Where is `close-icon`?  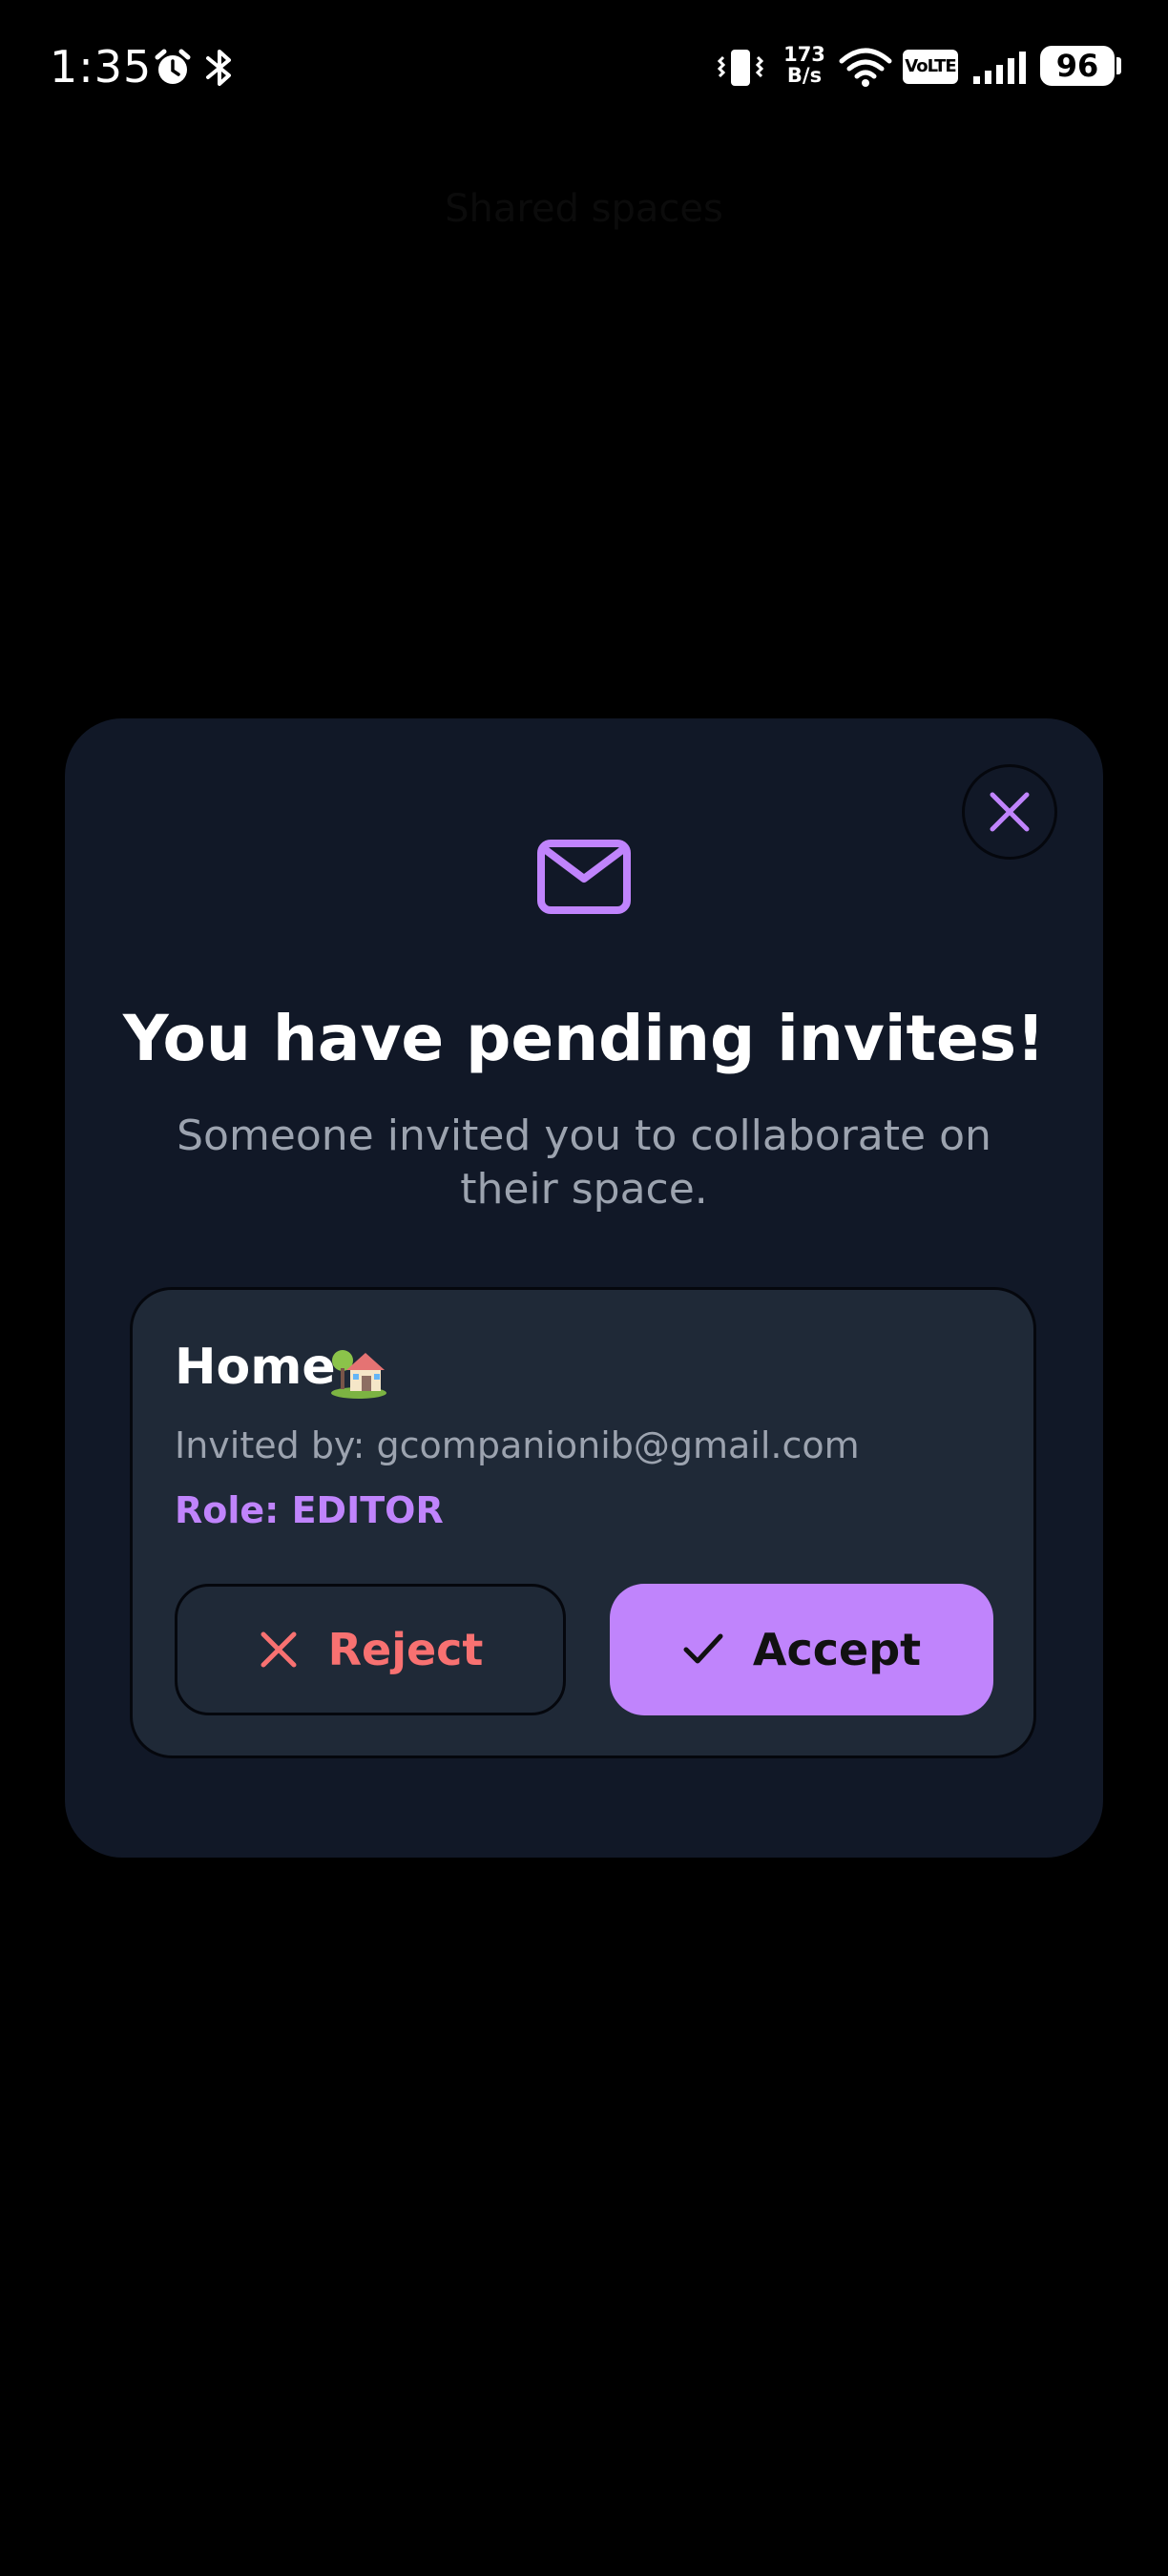
close-icon is located at coordinates (1010, 812).